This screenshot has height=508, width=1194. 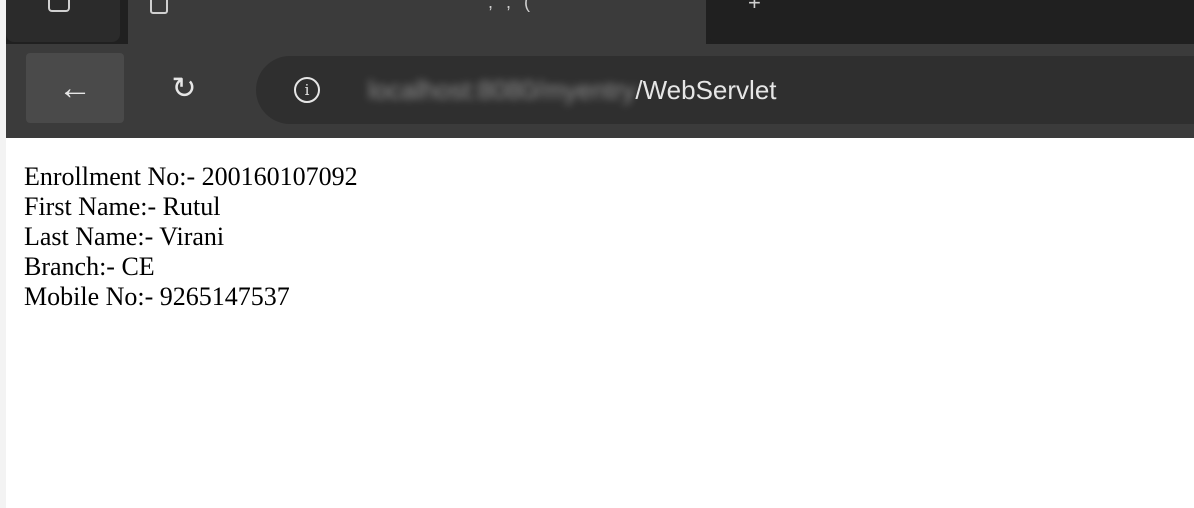 I want to click on refresh-button: ↻, so click(x=184, y=88).